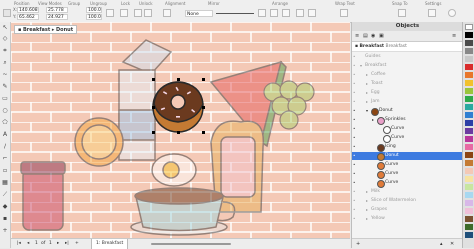 This screenshot has width=474, height=249. Describe the element at coordinates (469, 131) in the screenshot. I see `swatch-purple` at that location.